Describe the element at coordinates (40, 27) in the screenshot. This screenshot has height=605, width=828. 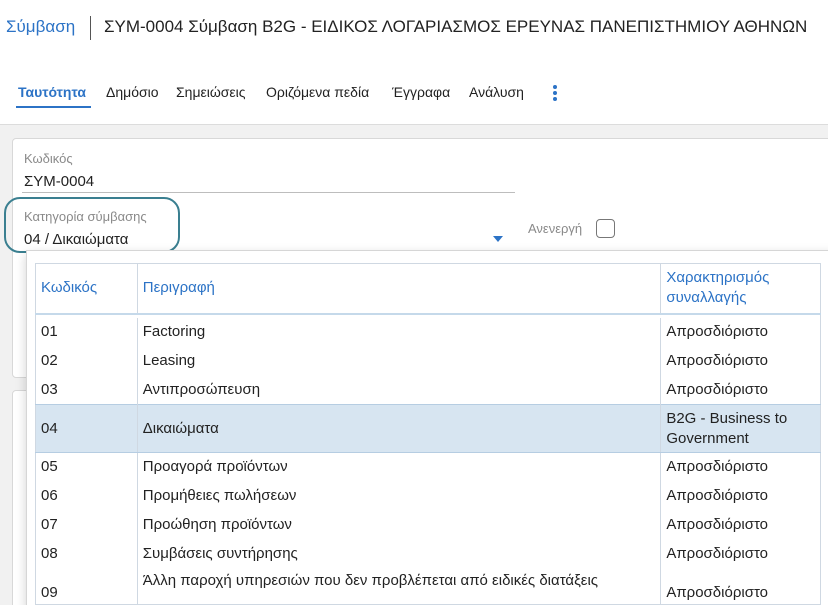
I see `breadcrumb-link: Σύμβαση` at that location.